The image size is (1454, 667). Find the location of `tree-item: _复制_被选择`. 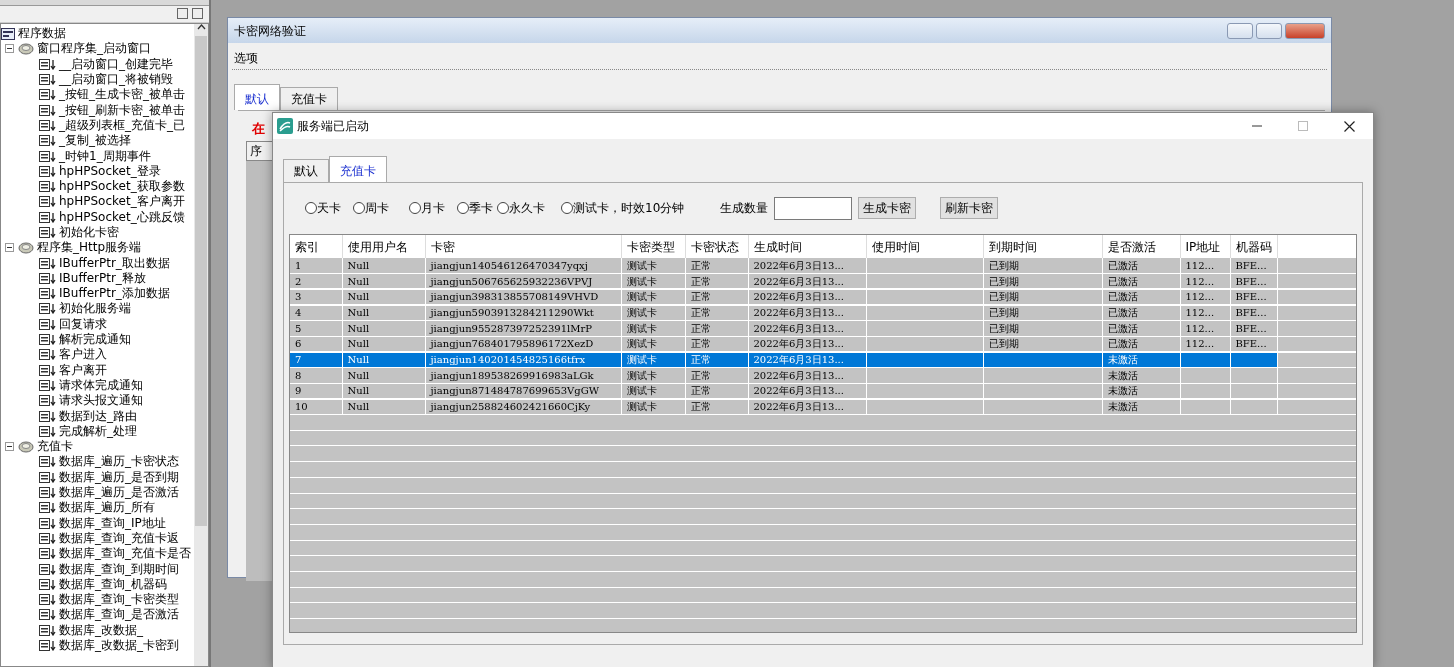

tree-item: _复制_被选择 is located at coordinates (95, 141).